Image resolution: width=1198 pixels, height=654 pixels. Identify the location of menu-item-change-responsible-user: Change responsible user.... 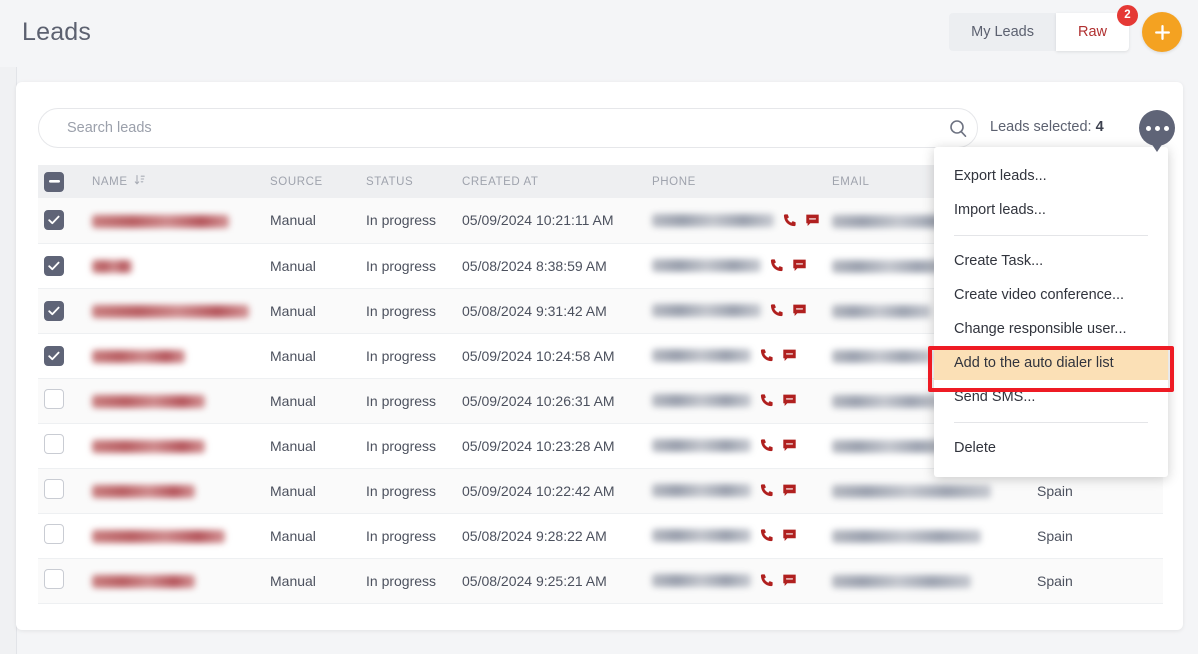
(1051, 329).